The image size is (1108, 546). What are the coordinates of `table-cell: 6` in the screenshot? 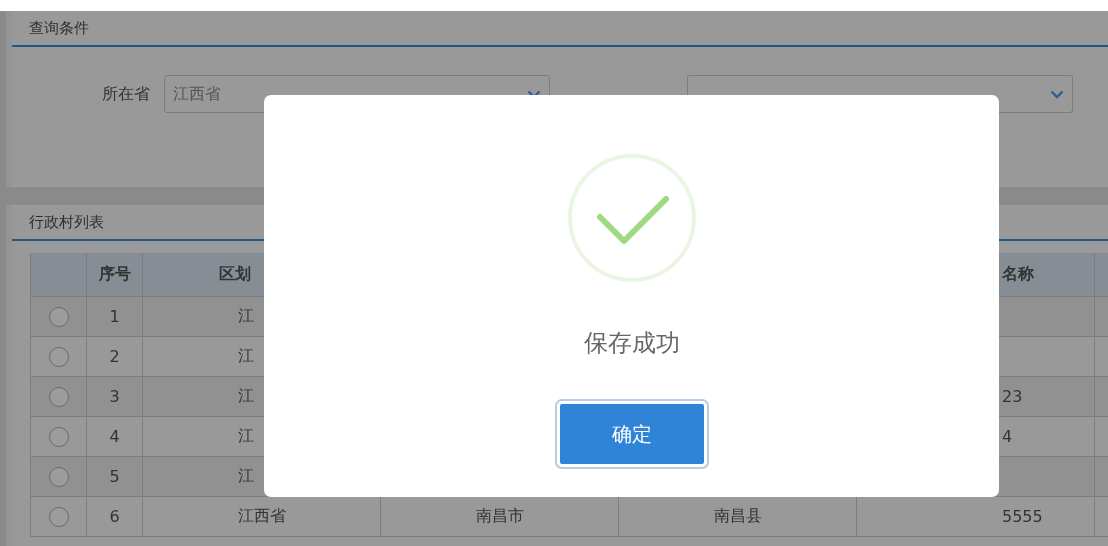 It's located at (115, 516).